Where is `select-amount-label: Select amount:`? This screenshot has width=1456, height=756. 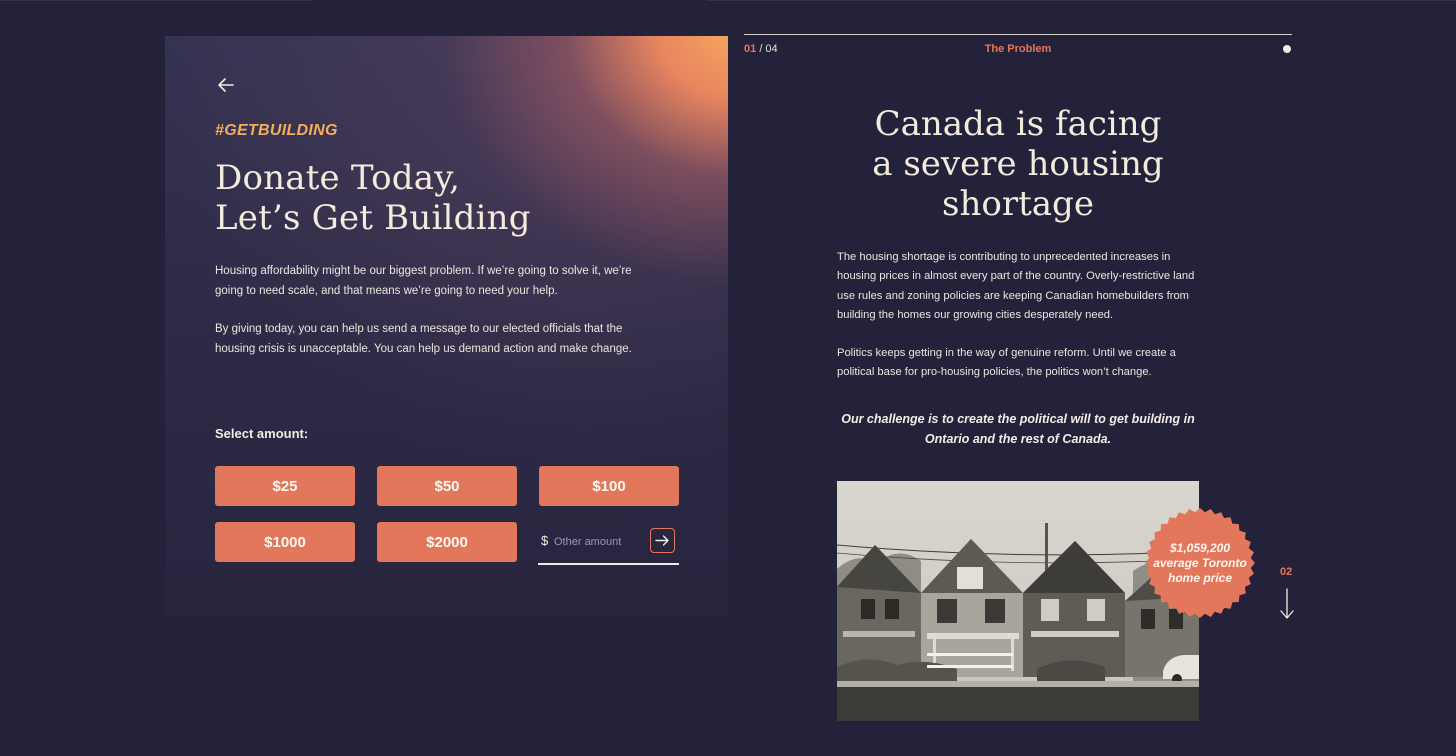
select-amount-label: Select amount: is located at coordinates (262, 433).